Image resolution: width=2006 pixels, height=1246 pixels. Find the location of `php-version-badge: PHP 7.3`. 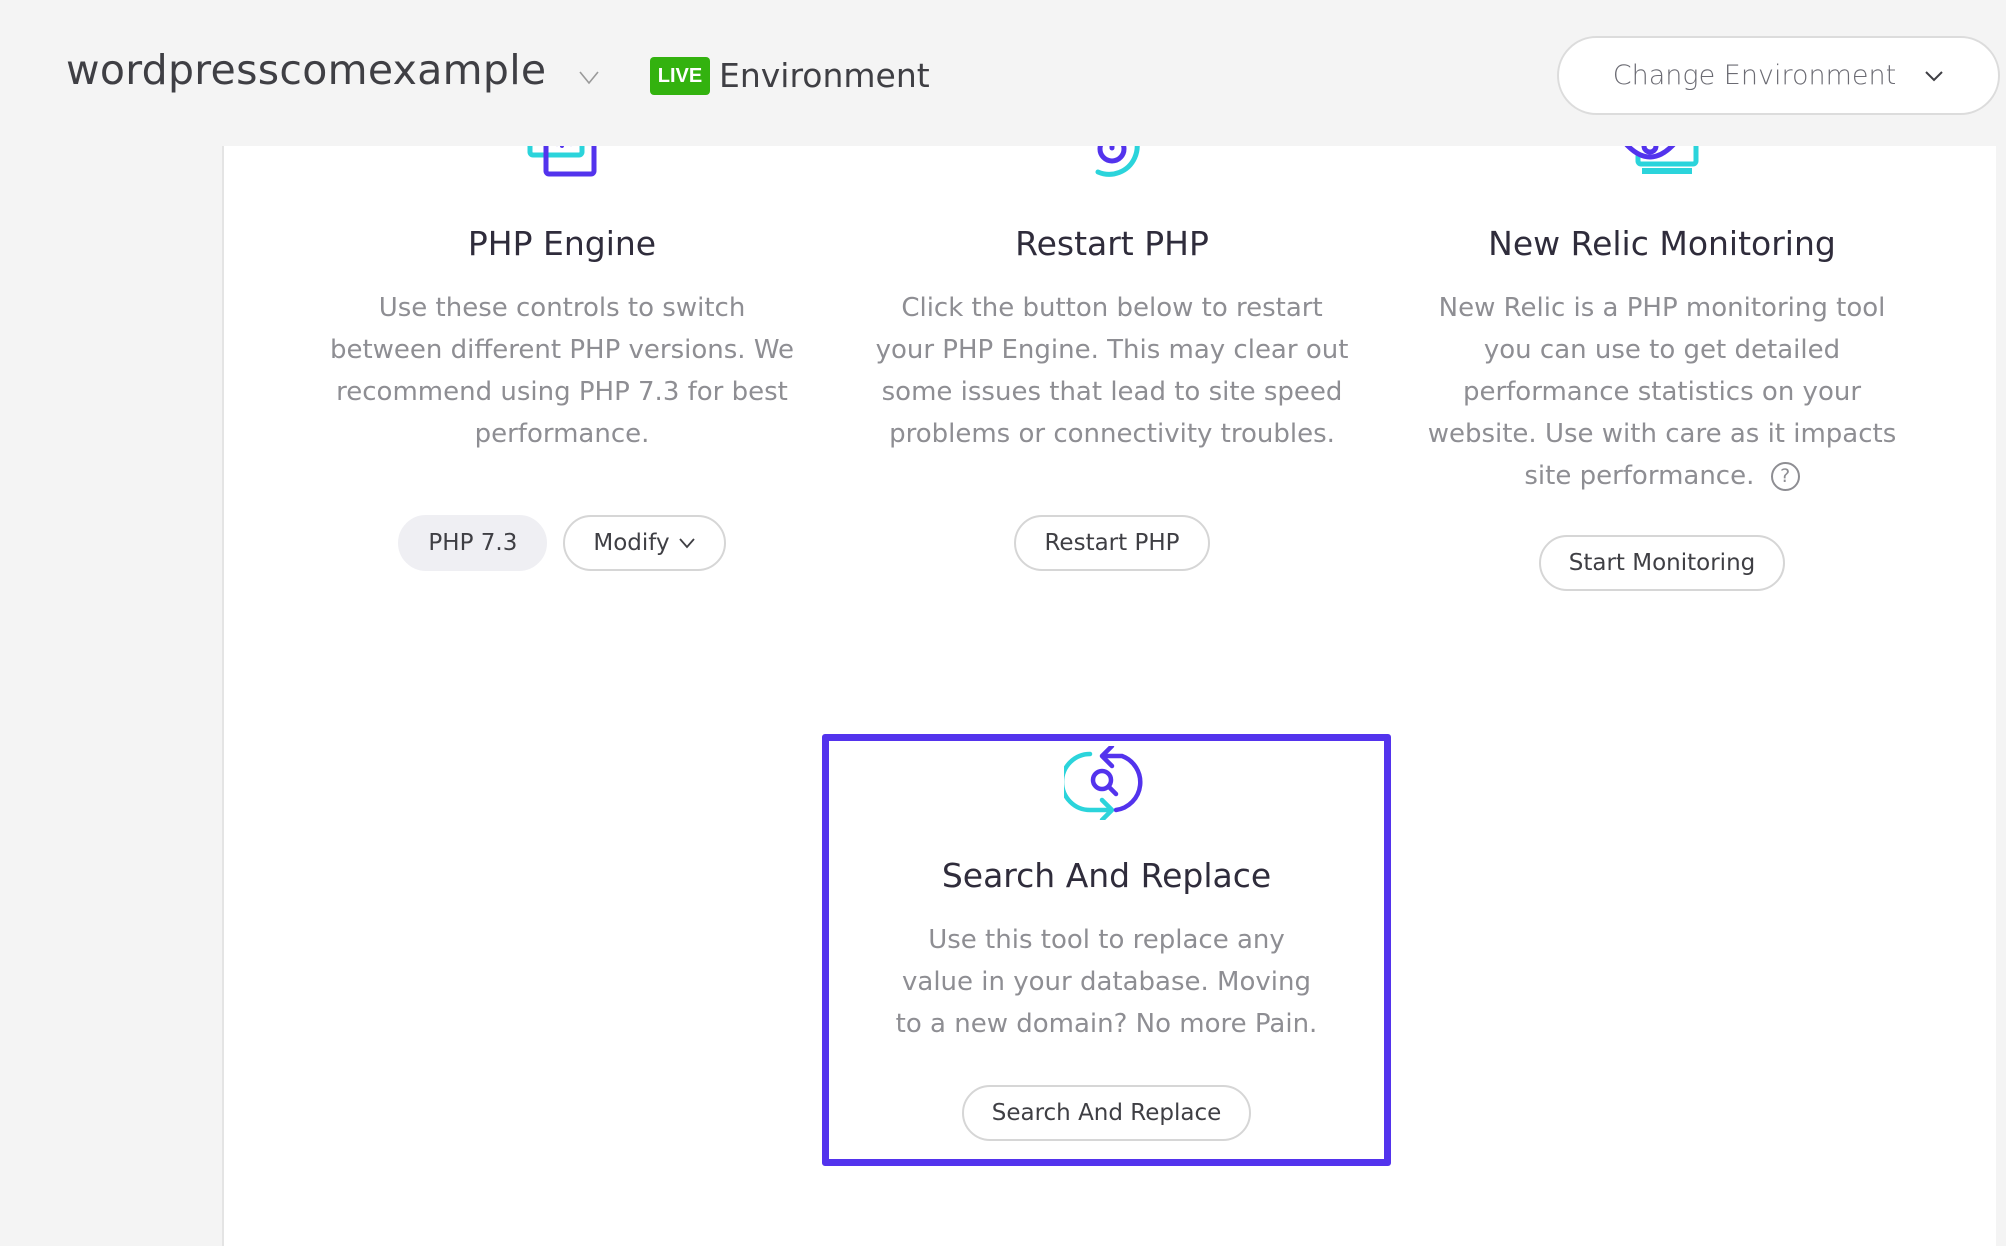

php-version-badge: PHP 7.3 is located at coordinates (473, 543).